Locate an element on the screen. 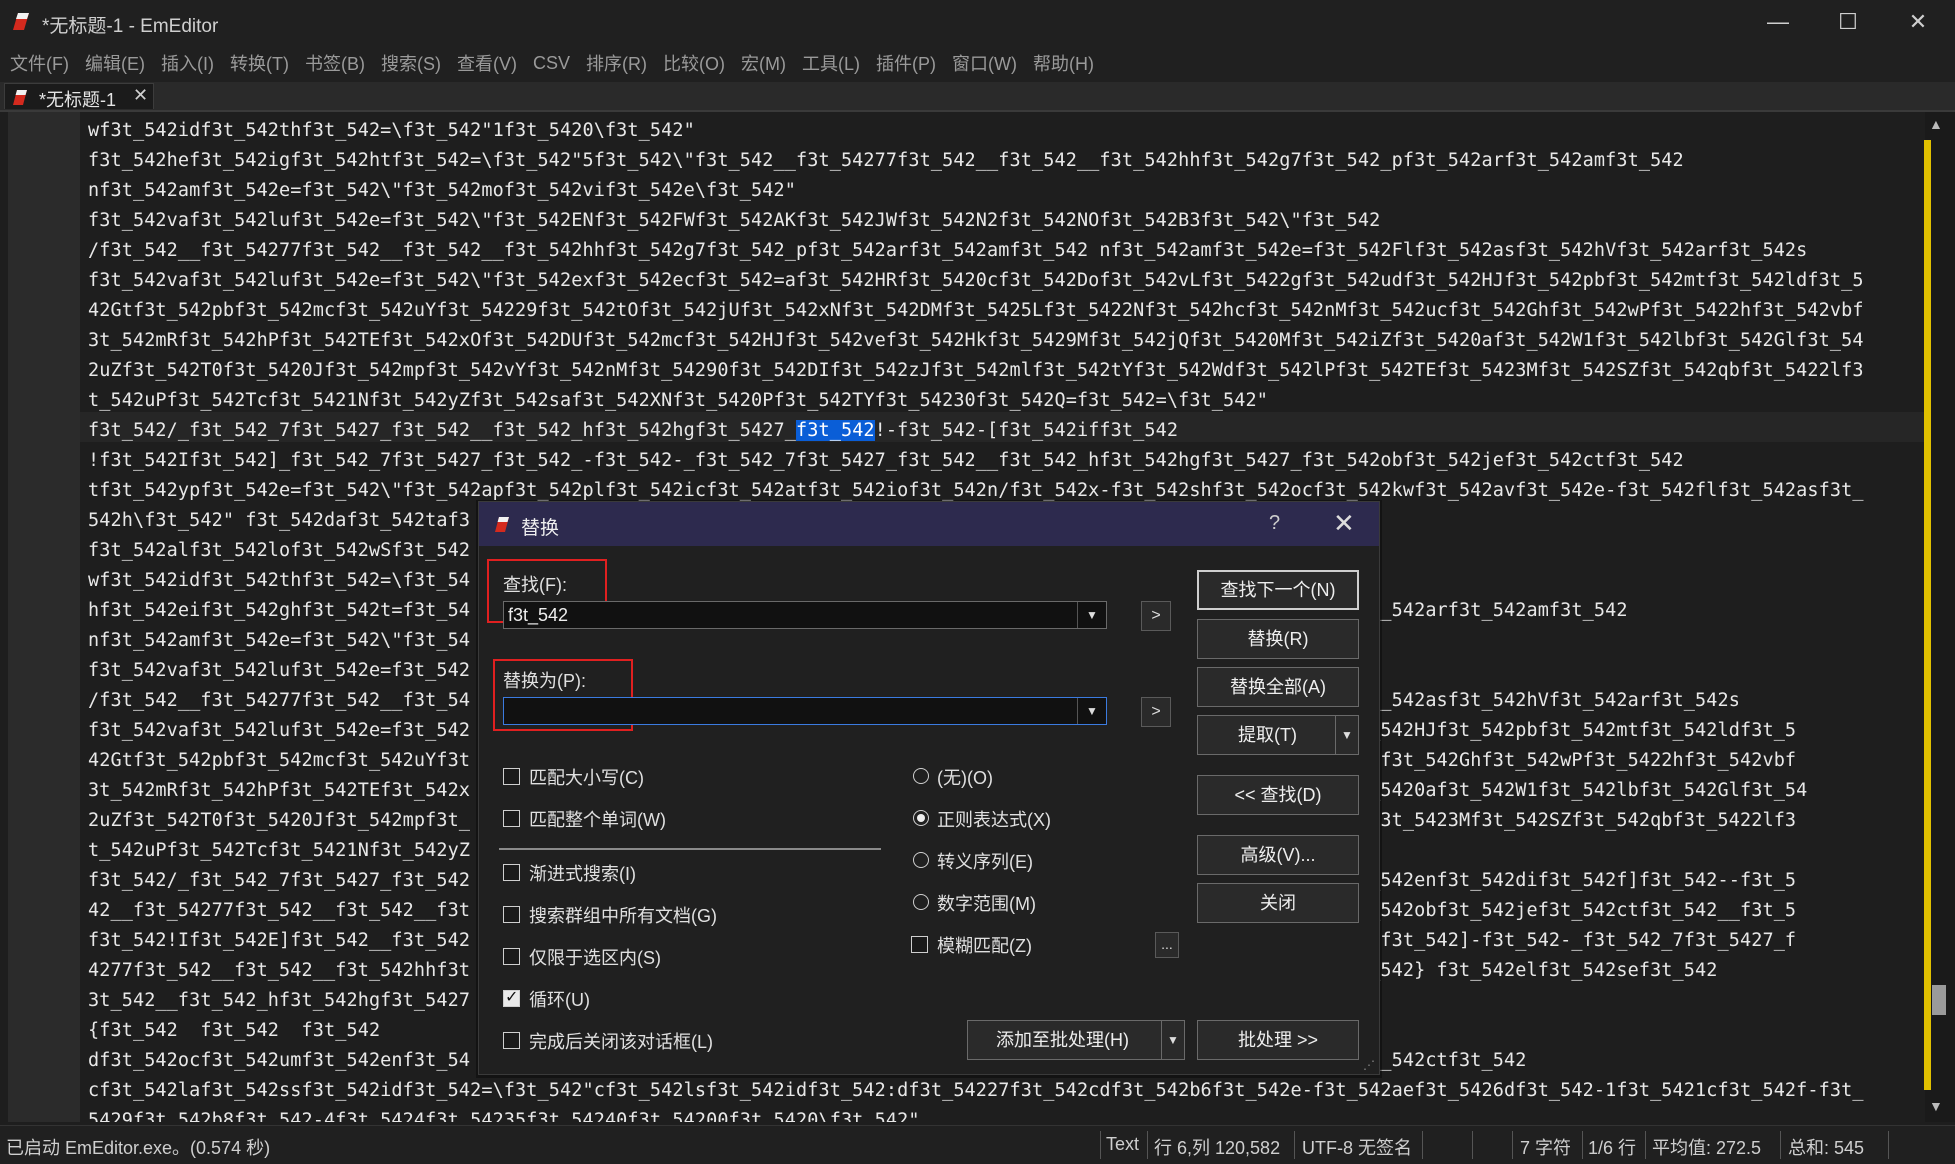 Image resolution: width=1955 pixels, height=1164 pixels. status-mode: Text is located at coordinates (1122, 1144).